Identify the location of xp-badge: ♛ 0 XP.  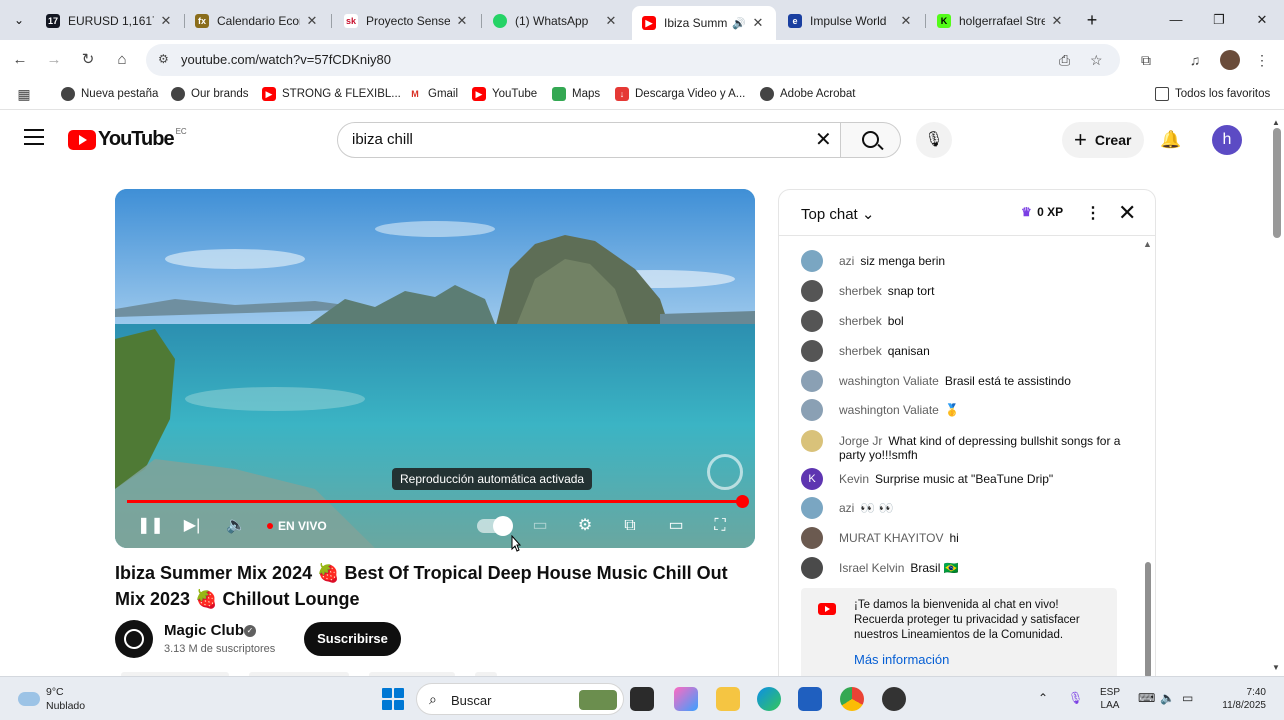
(1042, 212).